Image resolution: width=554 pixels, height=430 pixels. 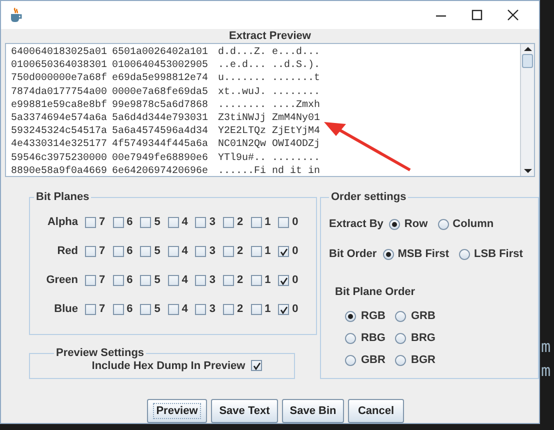 I want to click on ascii-text: OWI4ODZj, so click(x=296, y=145).